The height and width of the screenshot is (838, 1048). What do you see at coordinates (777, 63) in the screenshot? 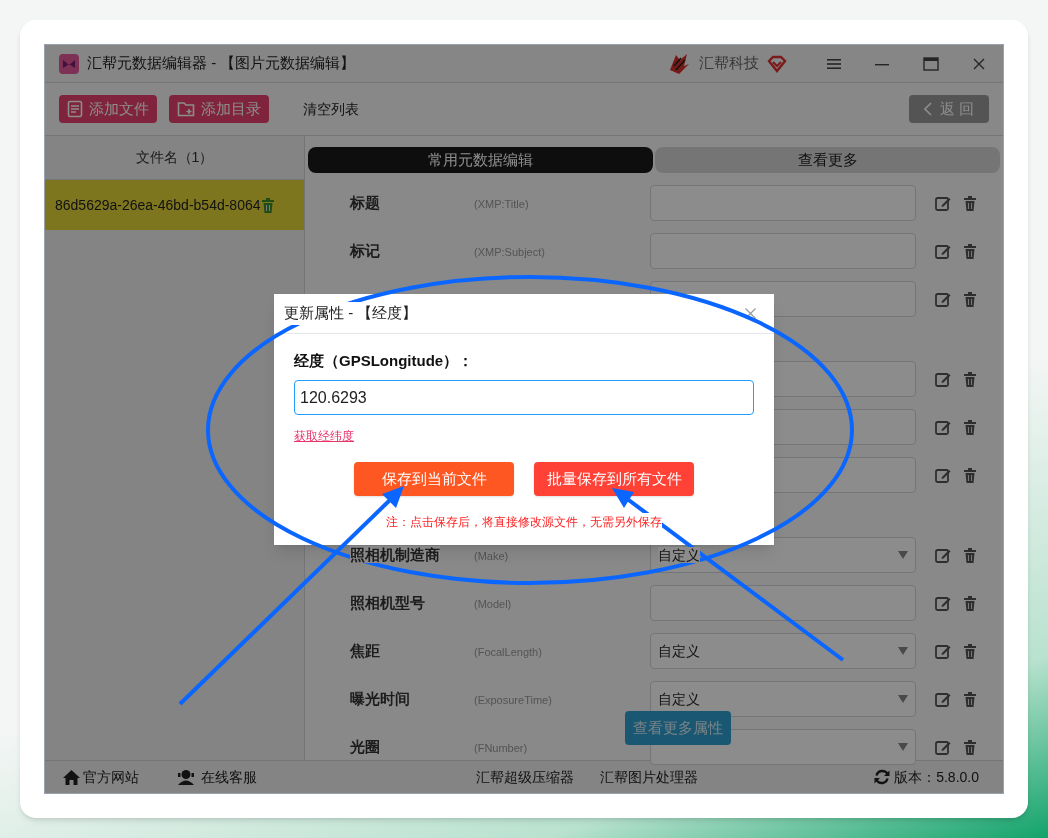
I see `diamond-icon` at bounding box center [777, 63].